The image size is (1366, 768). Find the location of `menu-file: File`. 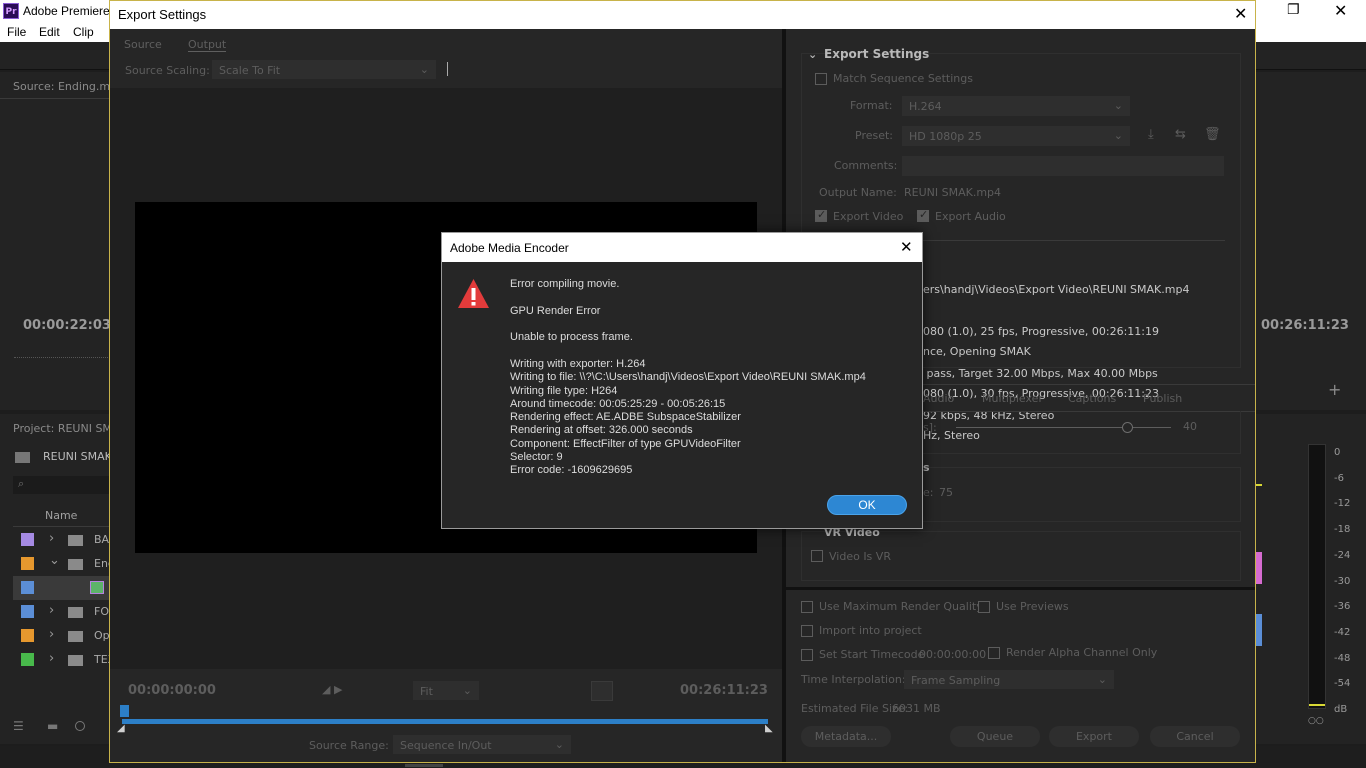

menu-file: File is located at coordinates (16, 32).